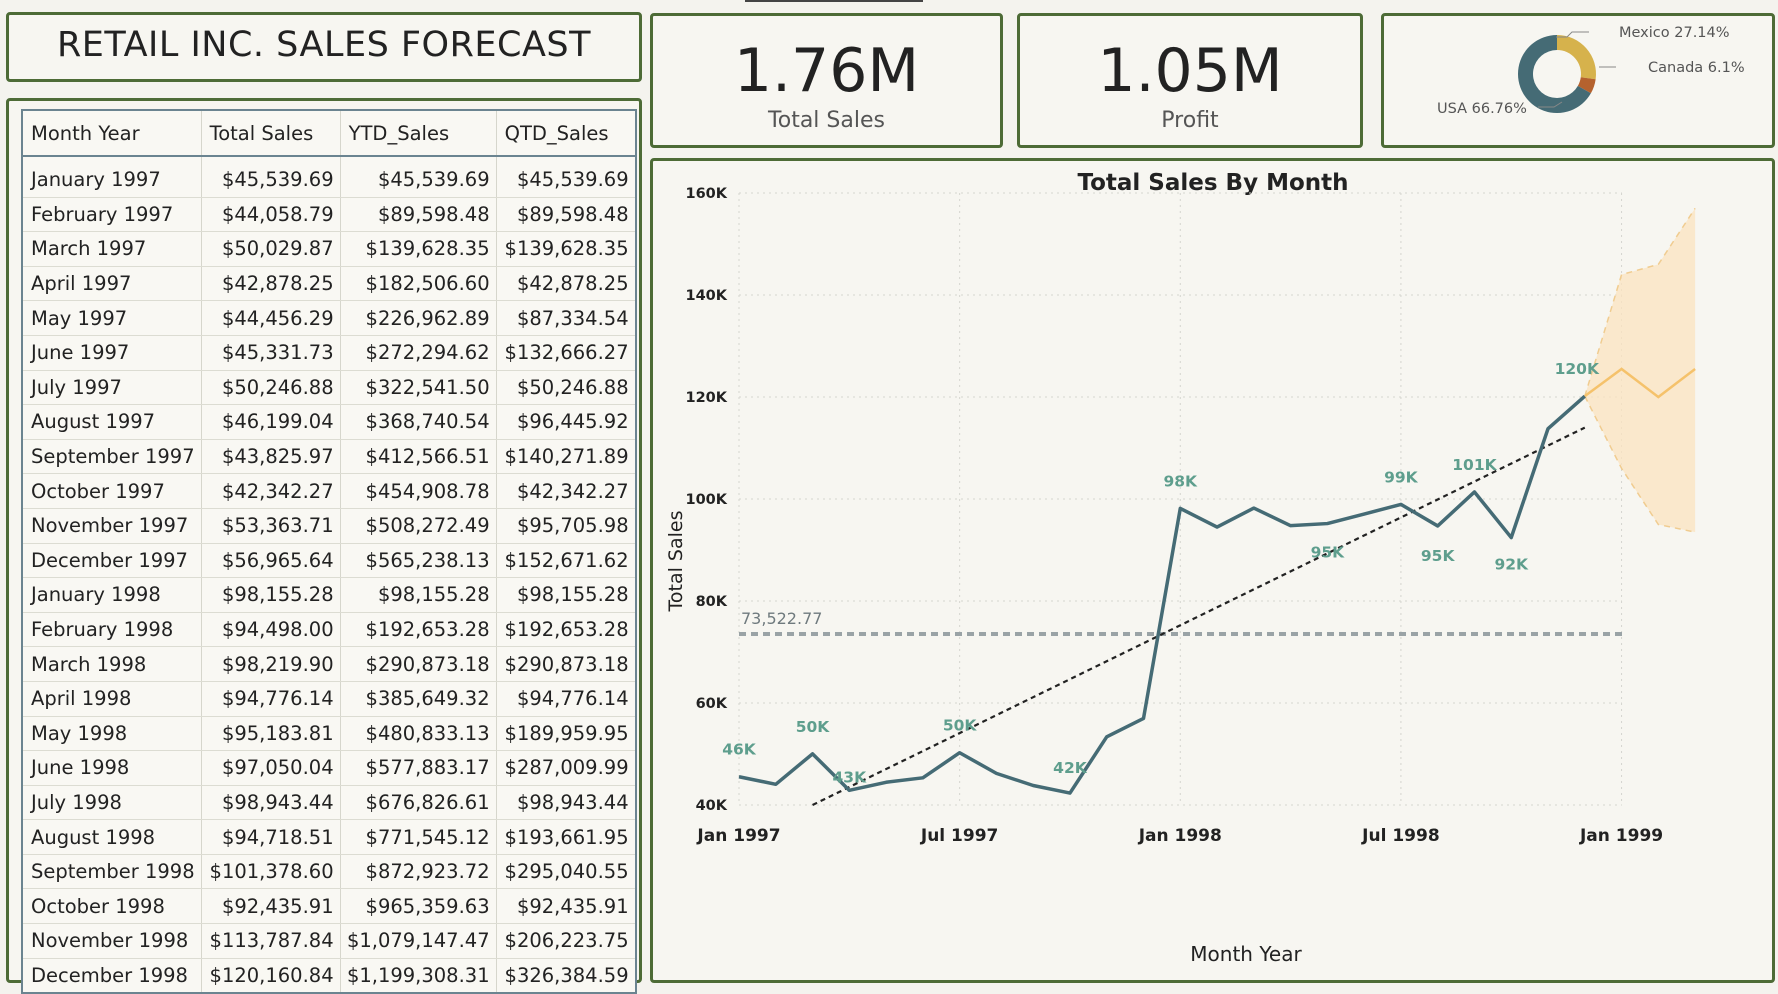  I want to click on cell-total-sales: $97,050.04, so click(271, 768).